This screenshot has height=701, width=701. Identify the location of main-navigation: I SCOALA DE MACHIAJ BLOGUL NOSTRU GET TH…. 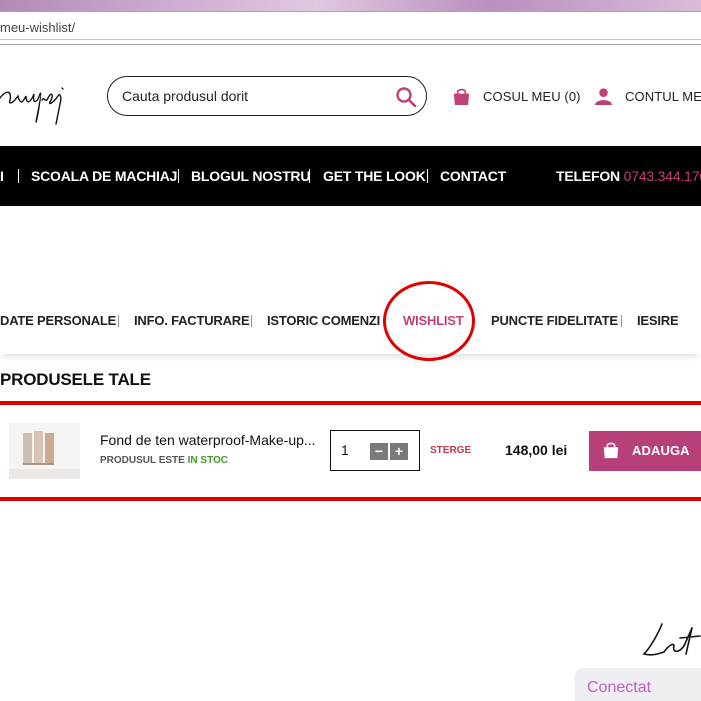
(350, 176).